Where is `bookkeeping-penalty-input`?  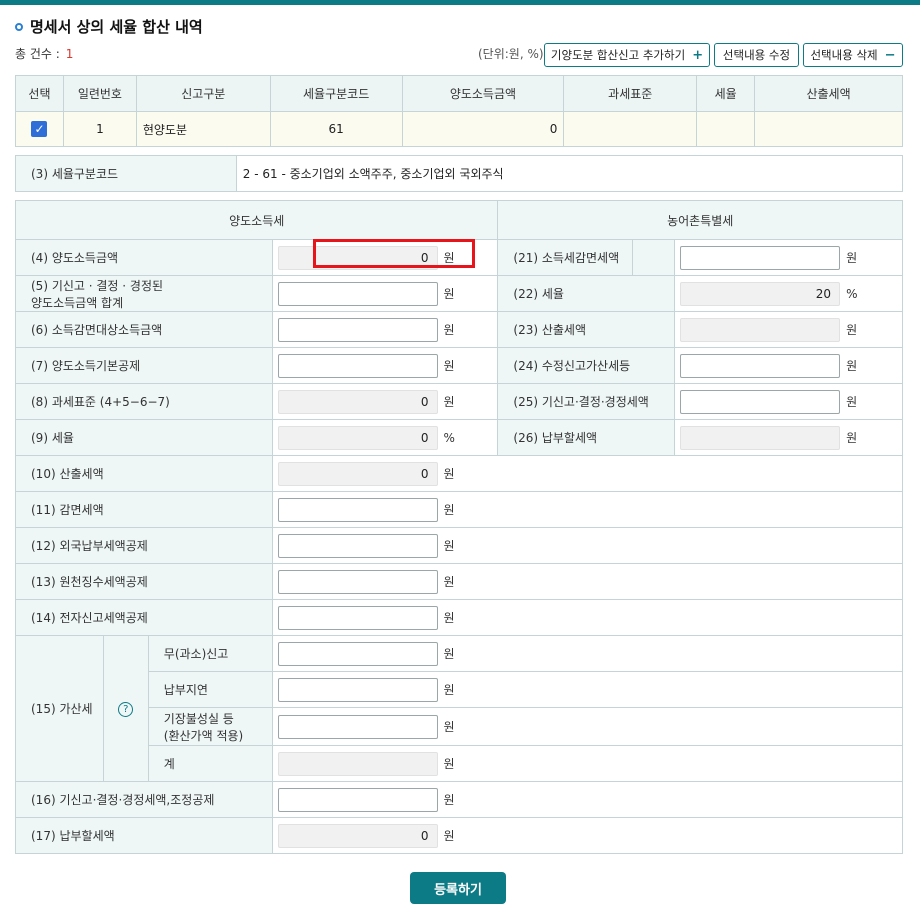
bookkeeping-penalty-input is located at coordinates (357, 726).